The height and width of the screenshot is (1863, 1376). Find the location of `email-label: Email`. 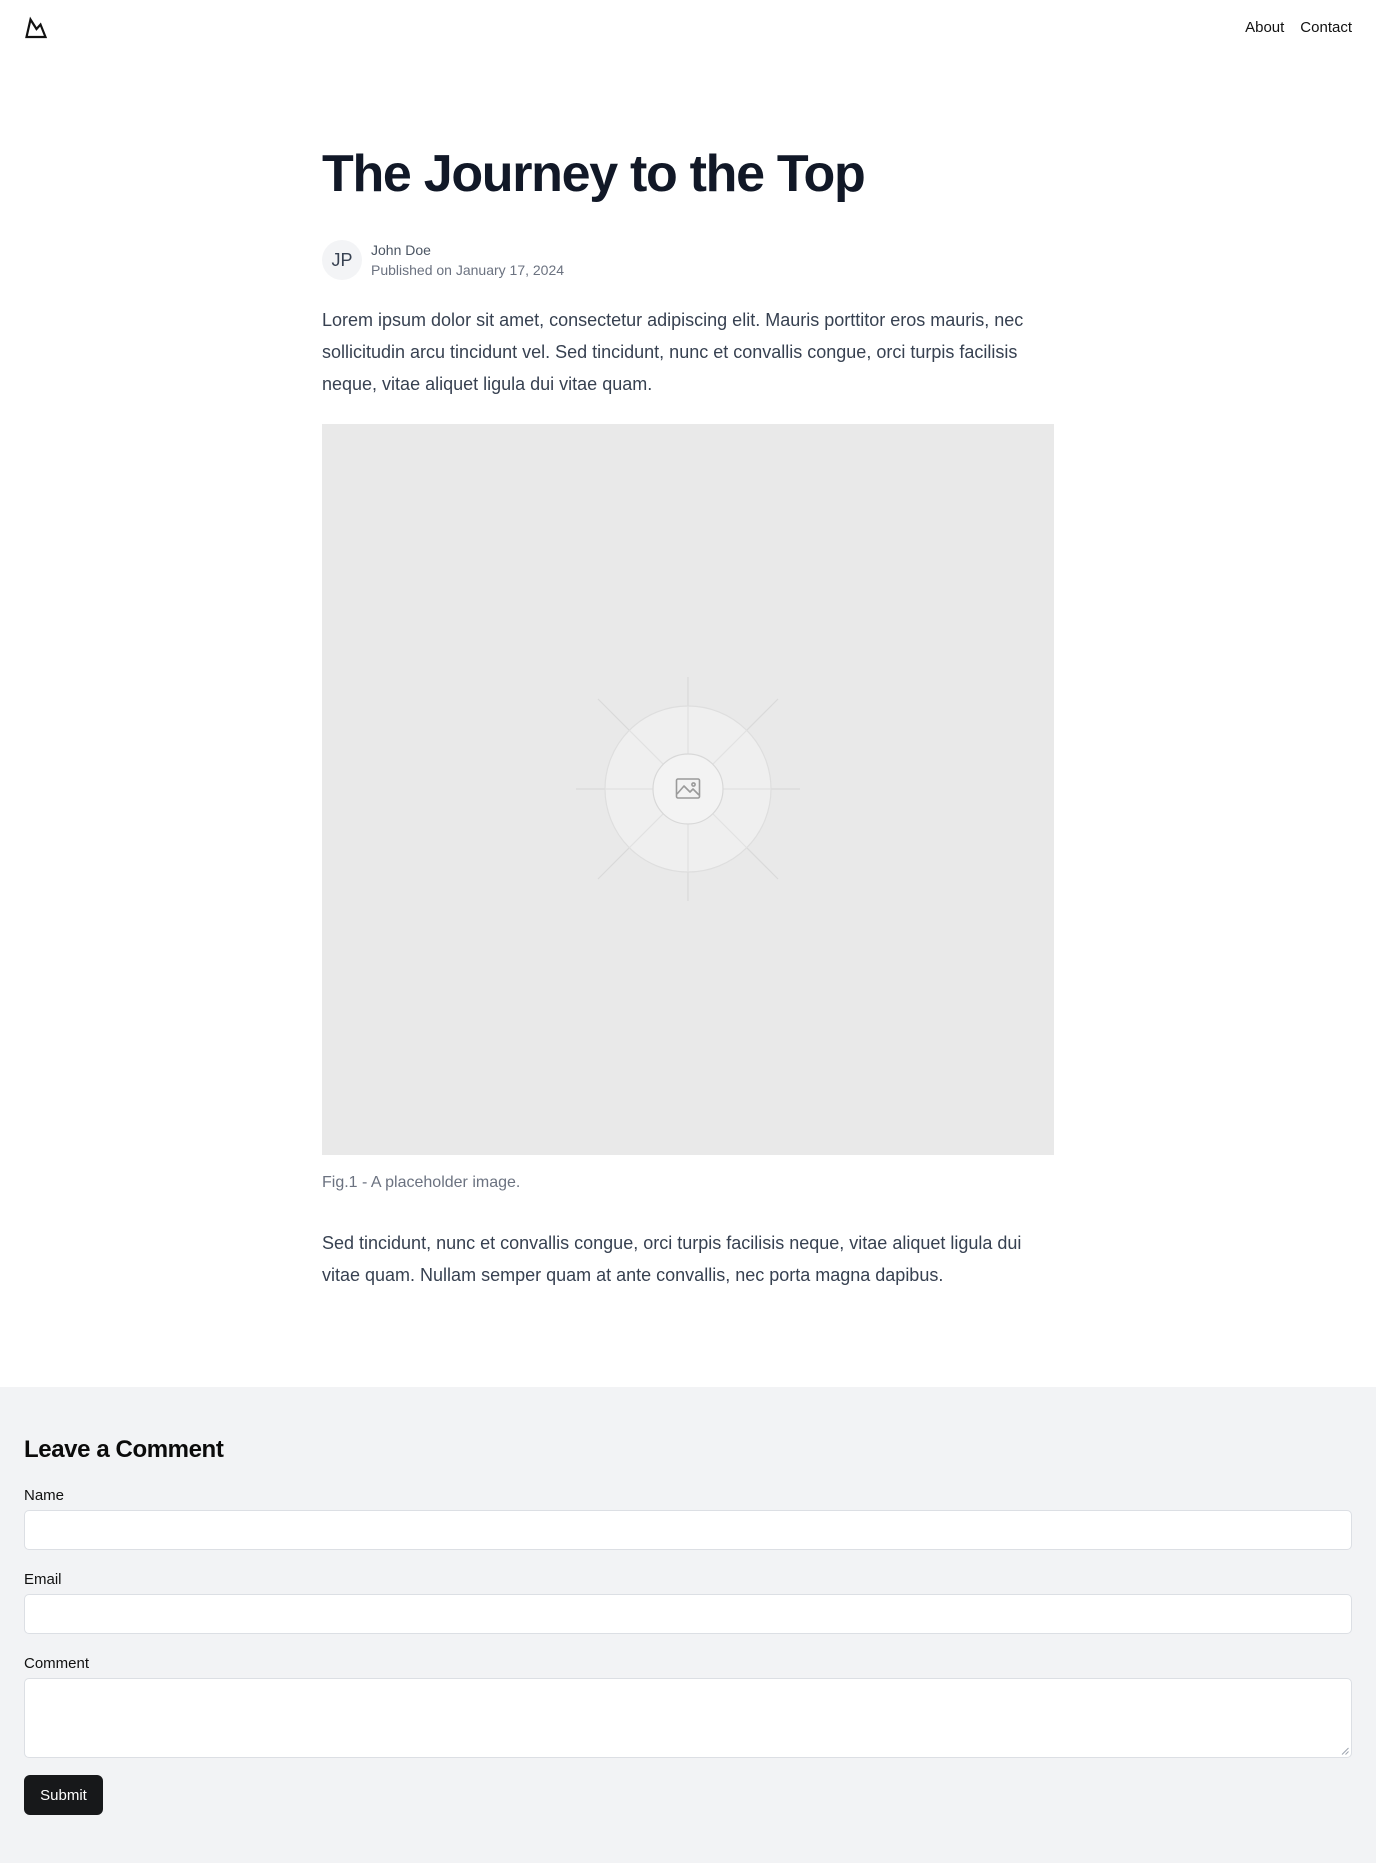

email-label: Email is located at coordinates (43, 1579).